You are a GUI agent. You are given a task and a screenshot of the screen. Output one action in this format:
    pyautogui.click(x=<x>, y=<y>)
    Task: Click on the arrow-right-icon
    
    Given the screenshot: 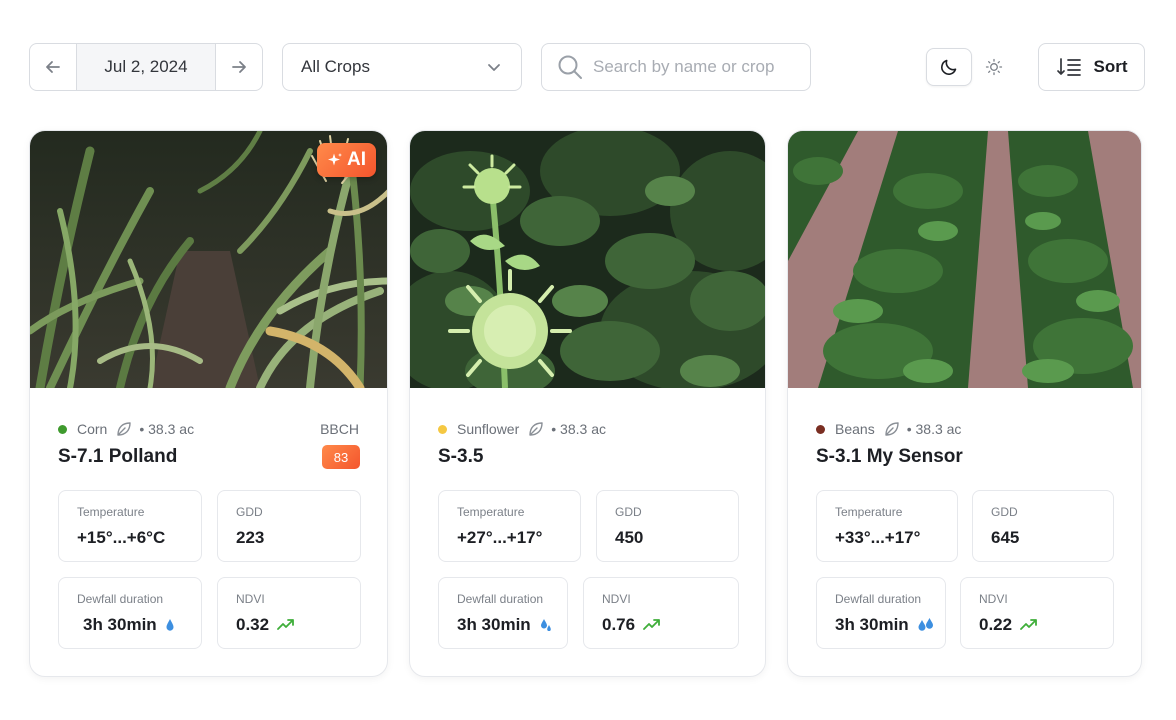 What is the action you would take?
    pyautogui.click(x=239, y=67)
    